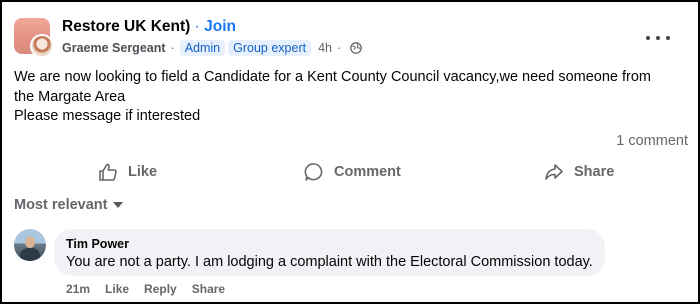 This screenshot has height=304, width=700. What do you see at coordinates (202, 48) in the screenshot?
I see `admin-badge: Admin` at bounding box center [202, 48].